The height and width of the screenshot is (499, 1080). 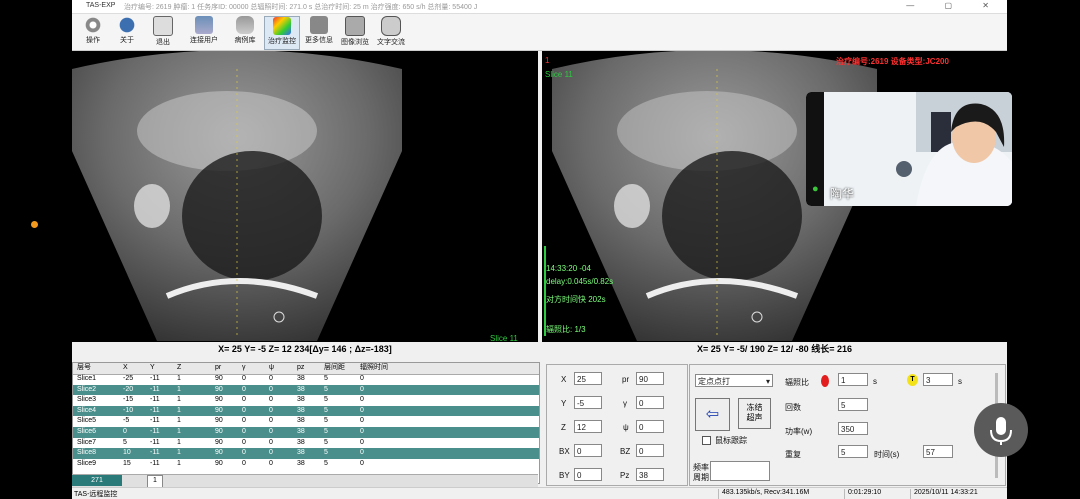 I want to click on table-row: Slice7 5 -11 1 90 0 0 38 5 0, so click(x=306, y=443).